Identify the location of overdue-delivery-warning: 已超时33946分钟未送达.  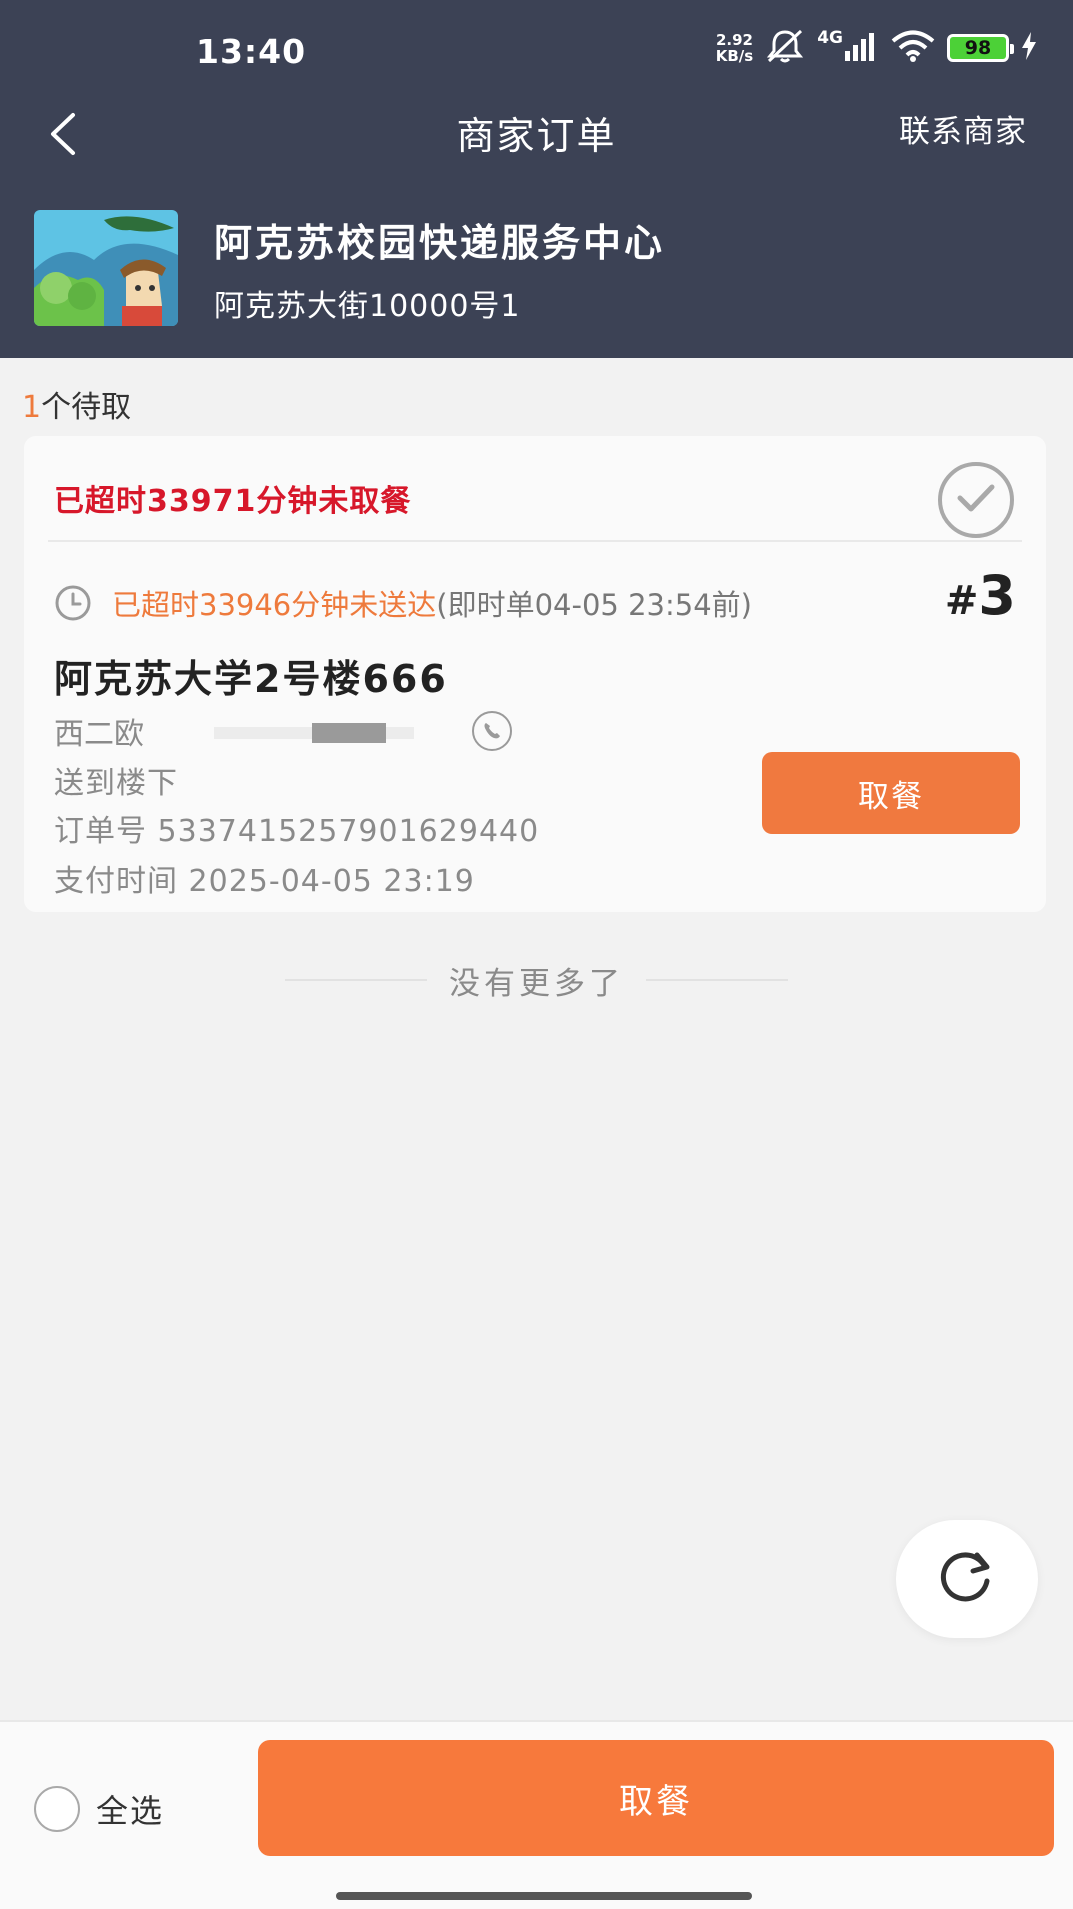
(274, 605).